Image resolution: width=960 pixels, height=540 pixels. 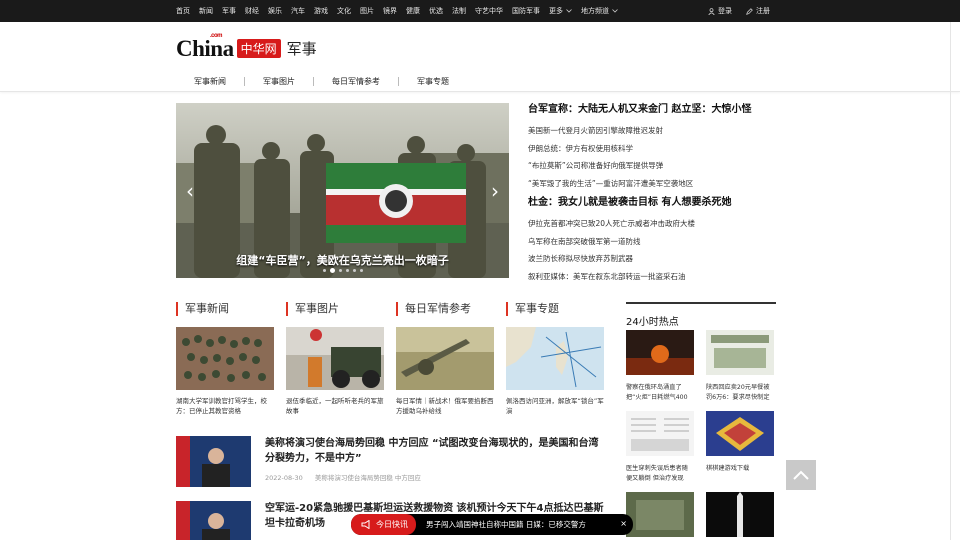 What do you see at coordinates (480, 57) in the screenshot?
I see `site-header: China .com 中华网 军事 军事新闻 军事图片 每日军情参考 军事专题` at bounding box center [480, 57].